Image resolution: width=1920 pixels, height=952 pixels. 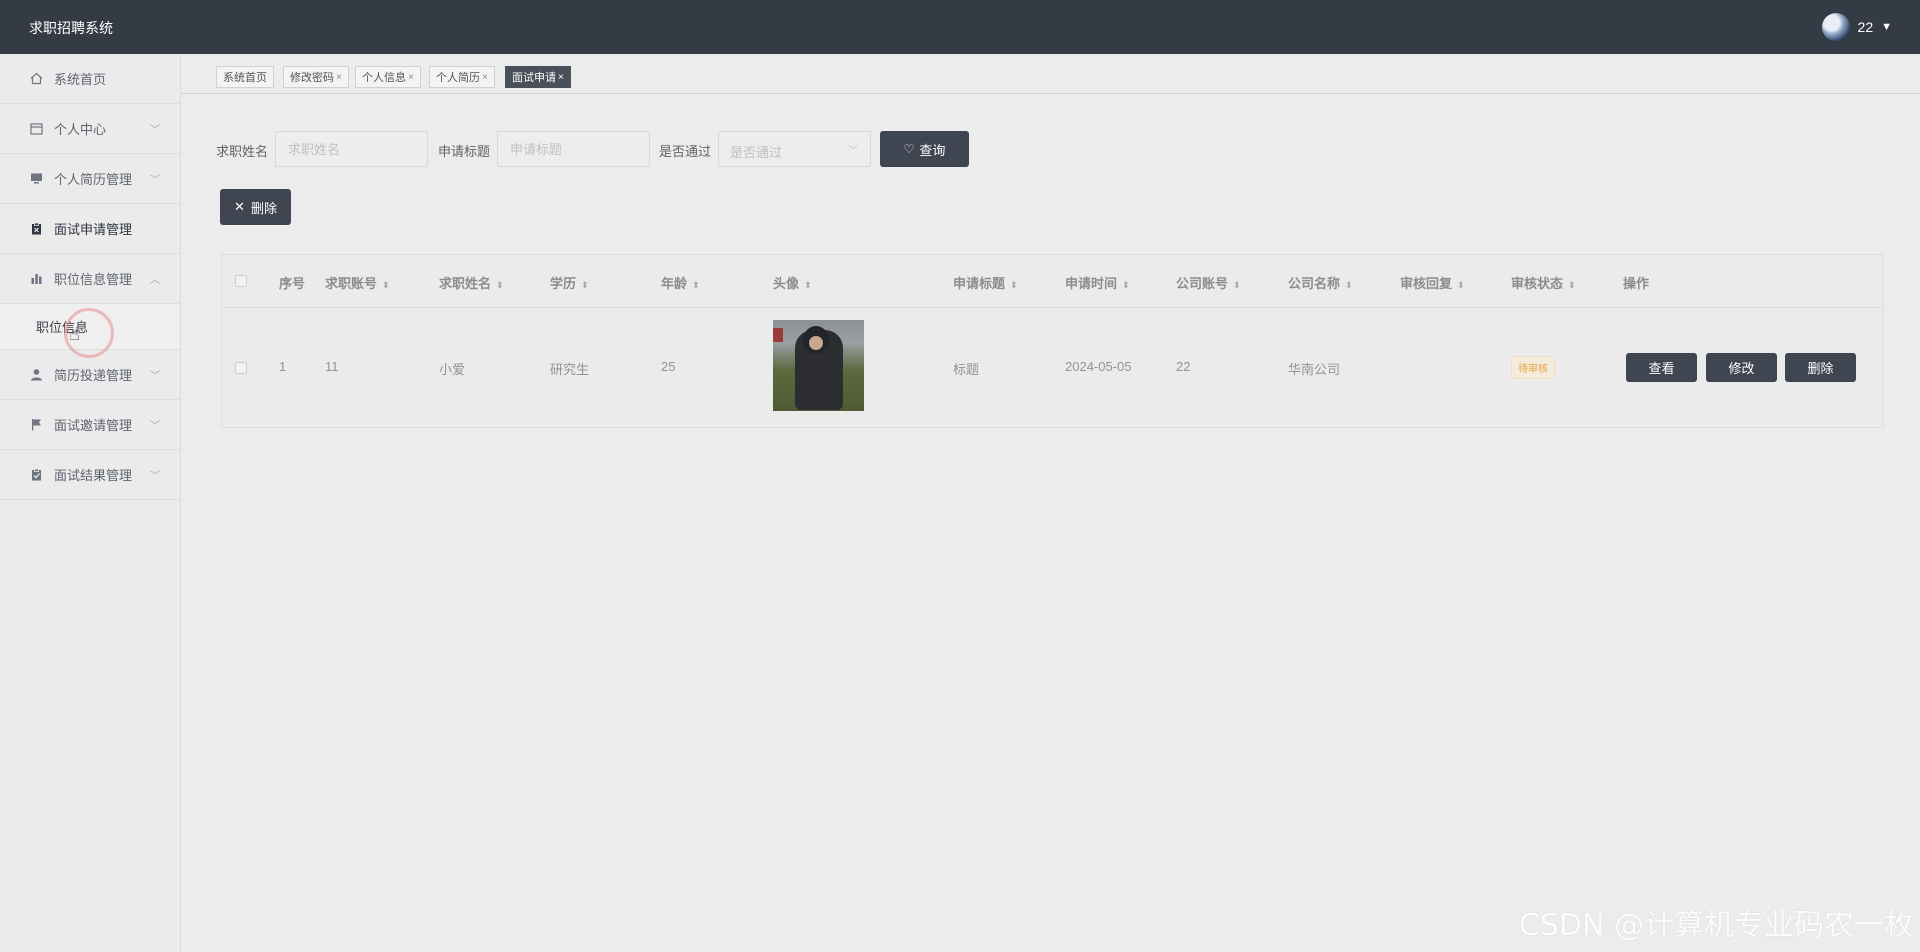 I want to click on tab-label: 系统首页, so click(x=245, y=78).